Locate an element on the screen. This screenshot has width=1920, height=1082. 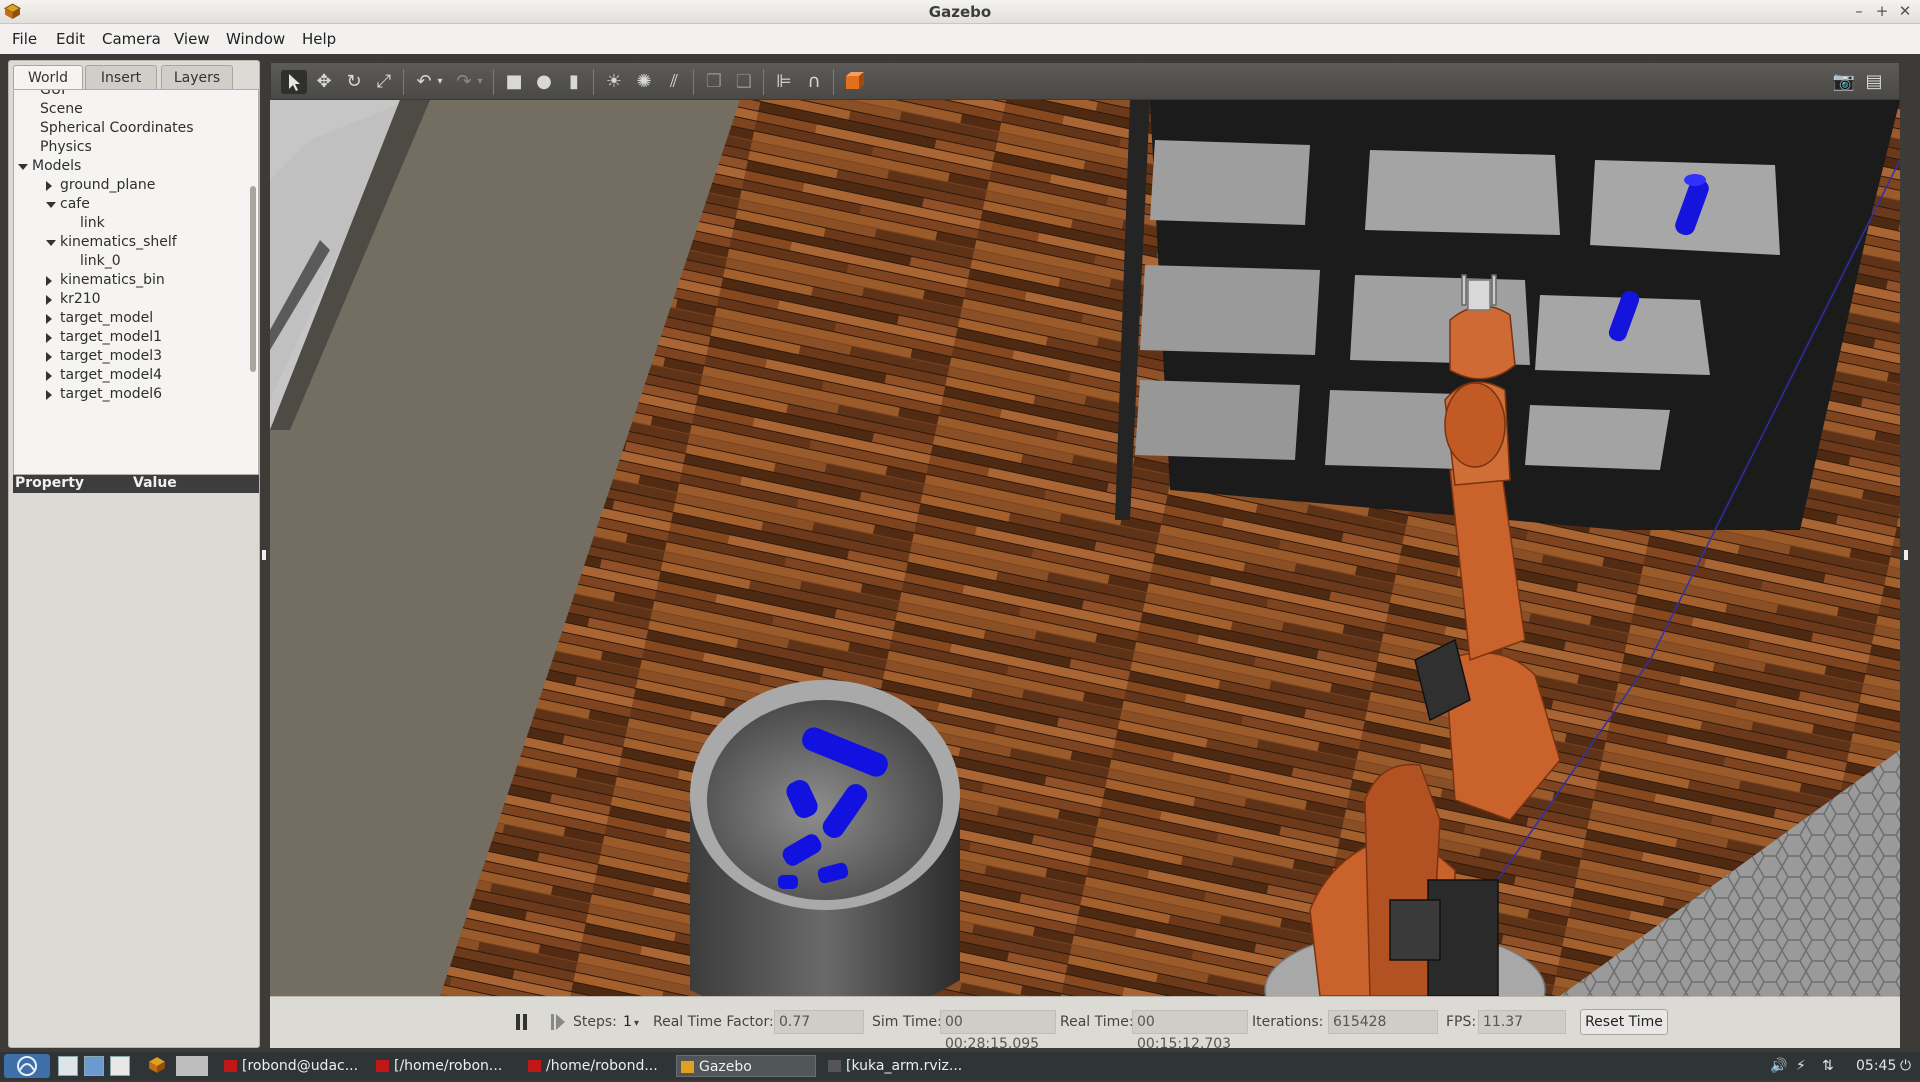
menu-camera: Camera is located at coordinates (131, 39).